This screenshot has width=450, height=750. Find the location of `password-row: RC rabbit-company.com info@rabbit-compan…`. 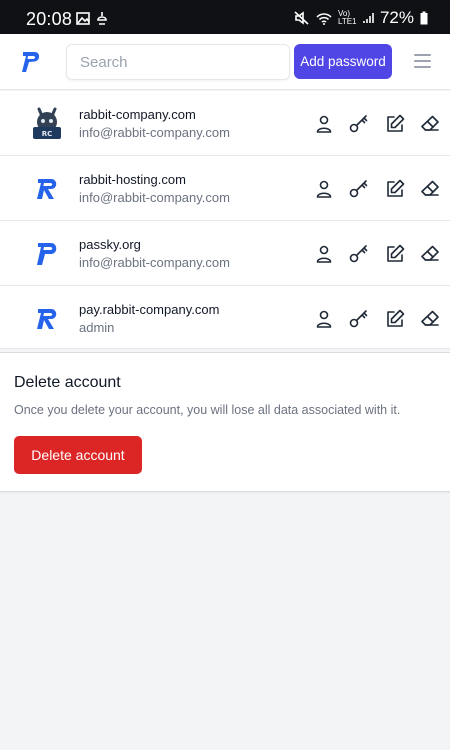

password-row: RC rabbit-company.com info@rabbit-compan… is located at coordinates (225, 123).